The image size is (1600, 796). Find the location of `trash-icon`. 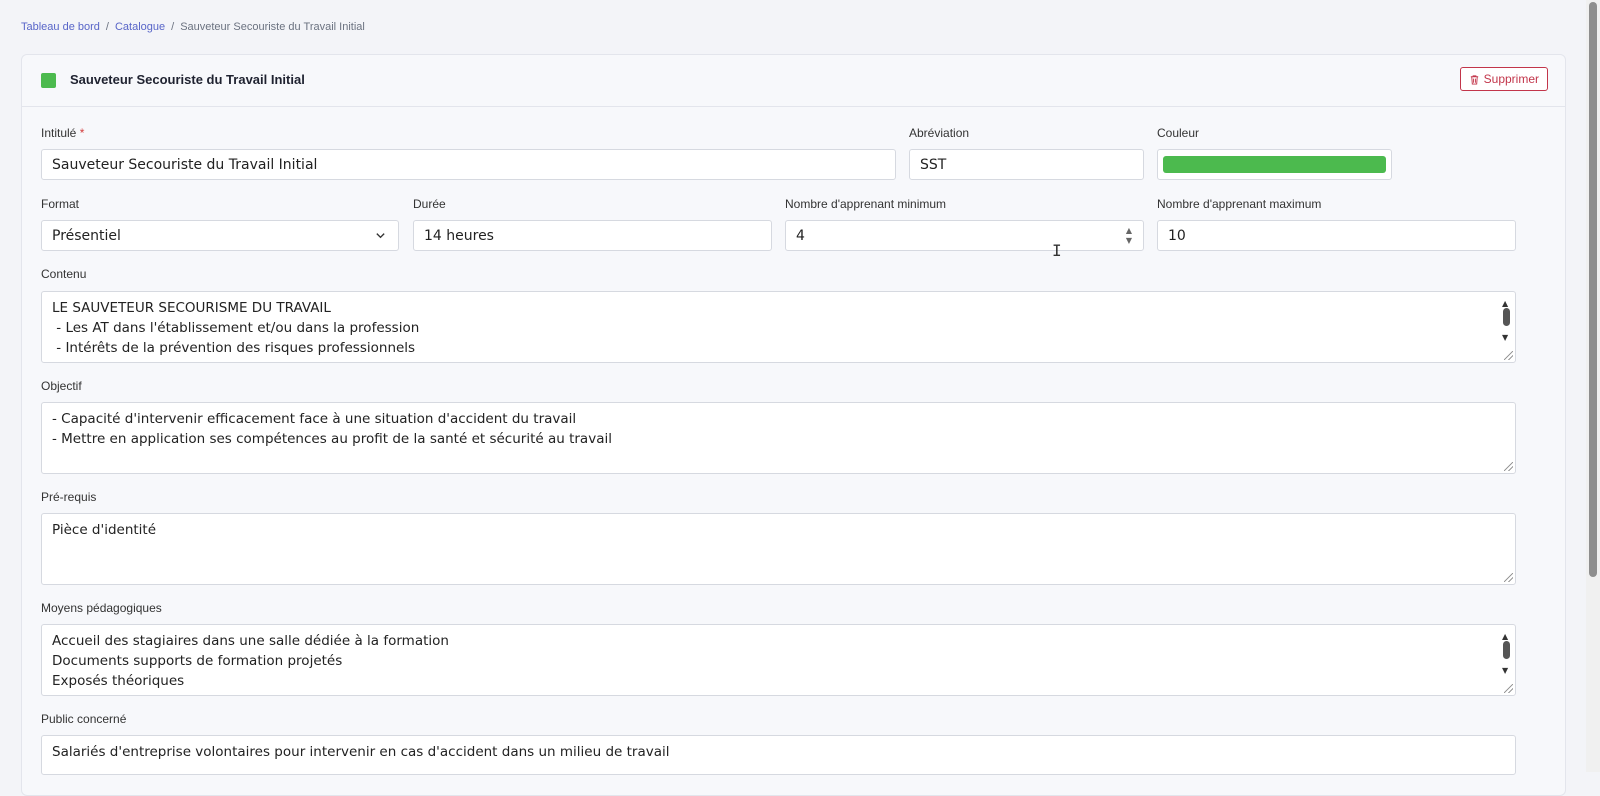

trash-icon is located at coordinates (1474, 79).